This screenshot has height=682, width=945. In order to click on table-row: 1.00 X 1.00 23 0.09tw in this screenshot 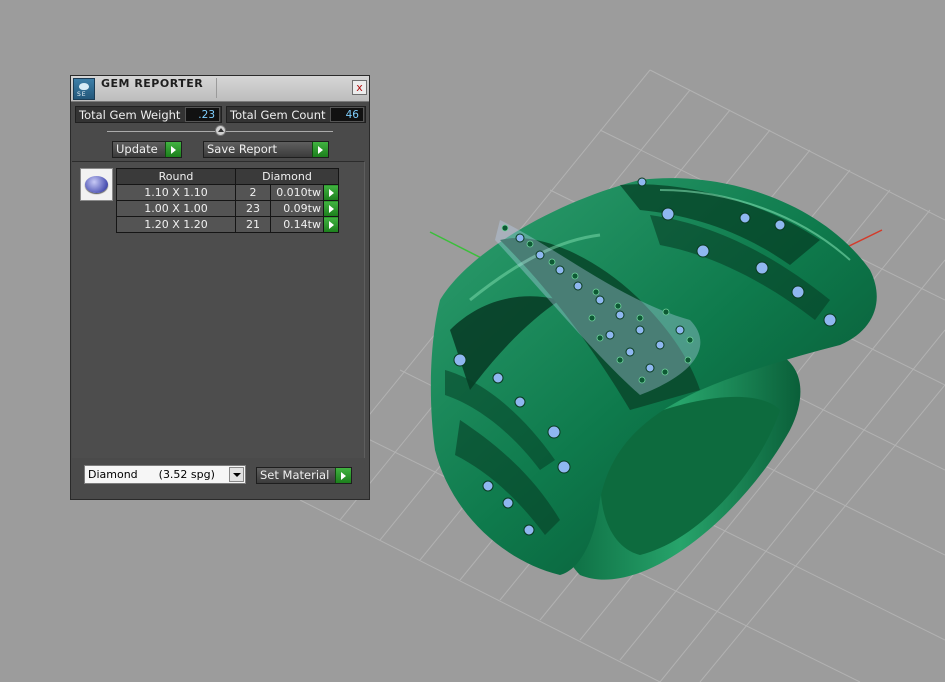, I will do `click(227, 208)`.